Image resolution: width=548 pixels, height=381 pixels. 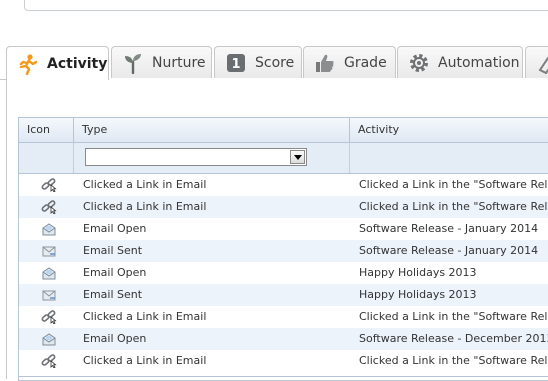 I want to click on tab-score: 1 Score, so click(x=258, y=62).